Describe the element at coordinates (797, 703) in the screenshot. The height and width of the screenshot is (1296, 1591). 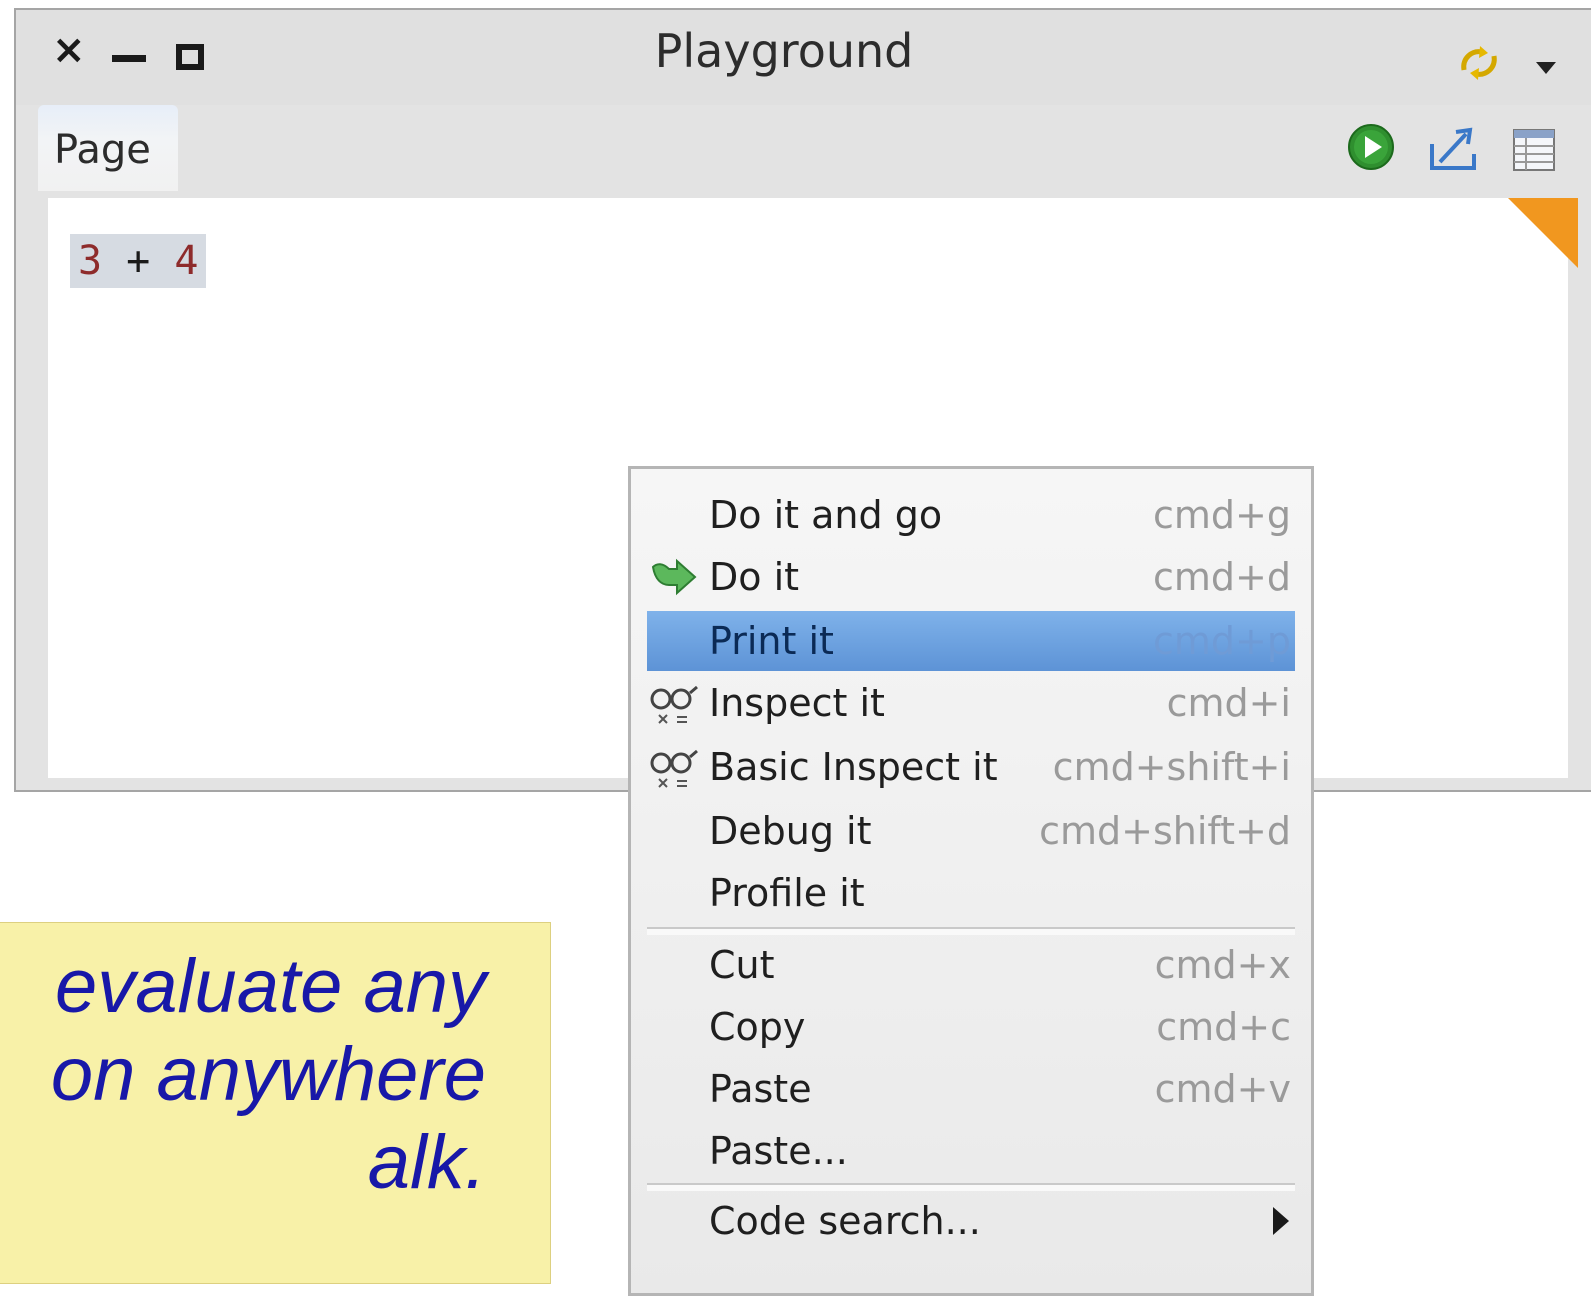
I see `menu-item-label: Inspect it` at that location.